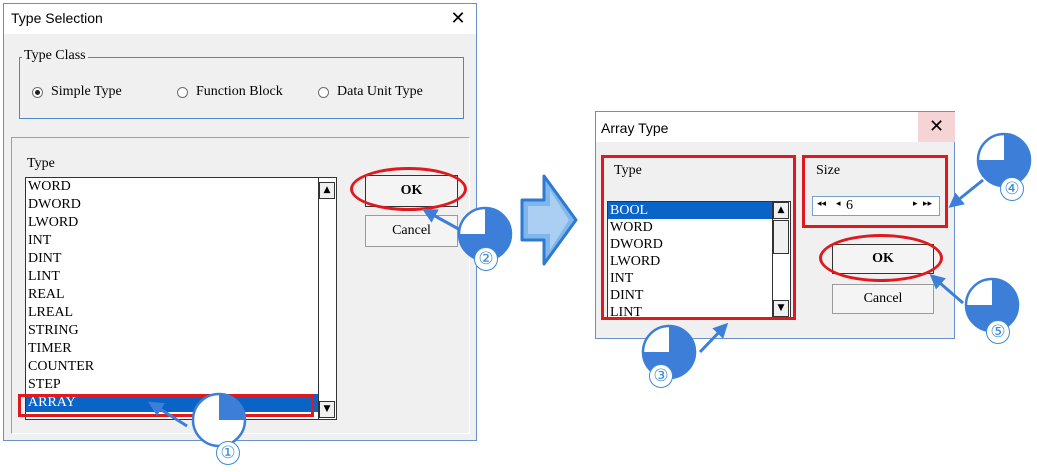 This screenshot has height=472, width=1037. I want to click on step-2-number: ②, so click(486, 259).